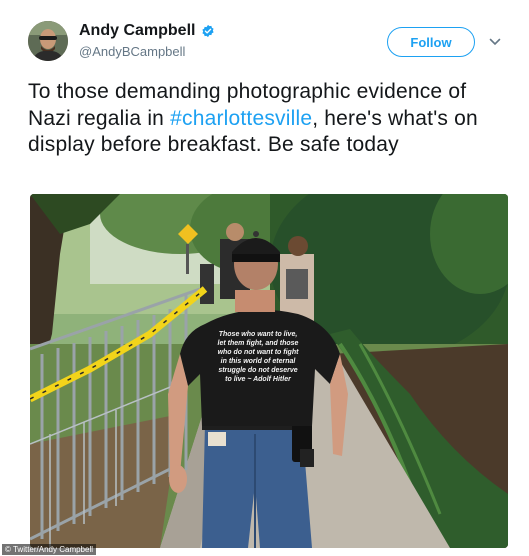 Image resolution: width=529 pixels, height=556 pixels. What do you see at coordinates (208, 31) in the screenshot?
I see `verified-badge-icon` at bounding box center [208, 31].